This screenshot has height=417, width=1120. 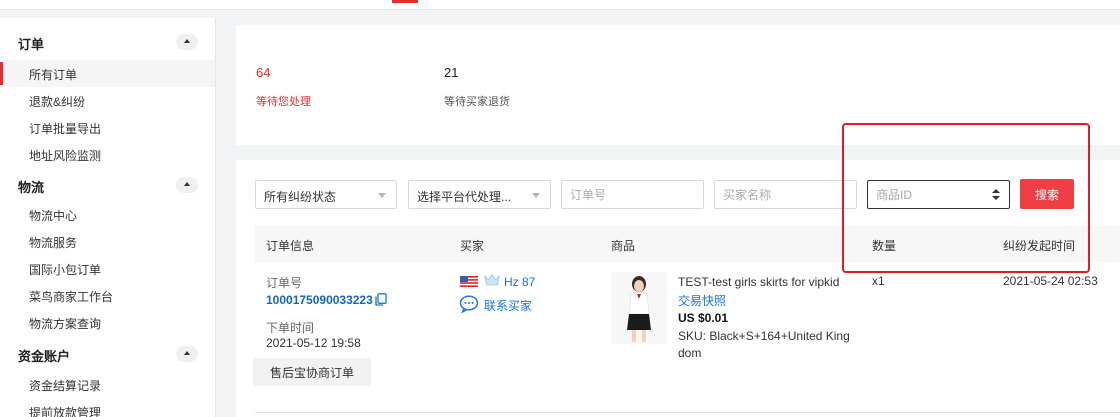 I want to click on column-header-quantity: 数量, so click(x=884, y=246).